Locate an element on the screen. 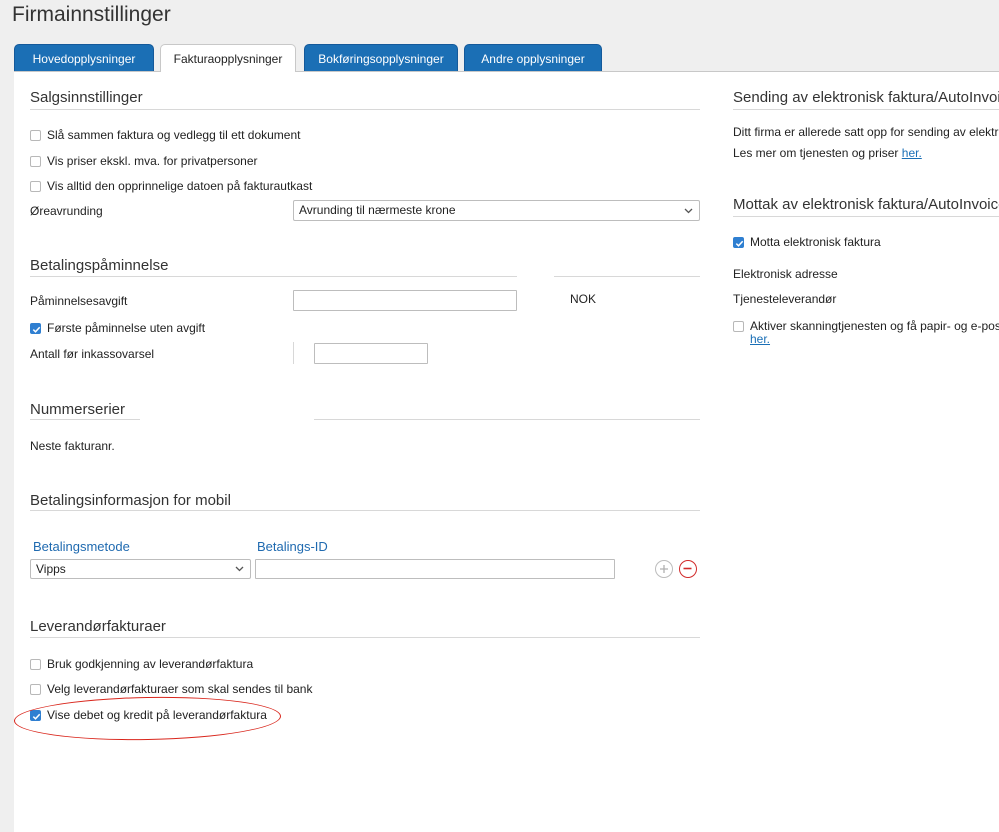 The image size is (999, 832). receive-einvoice-label: Motta elektronisk faktura is located at coordinates (815, 242).